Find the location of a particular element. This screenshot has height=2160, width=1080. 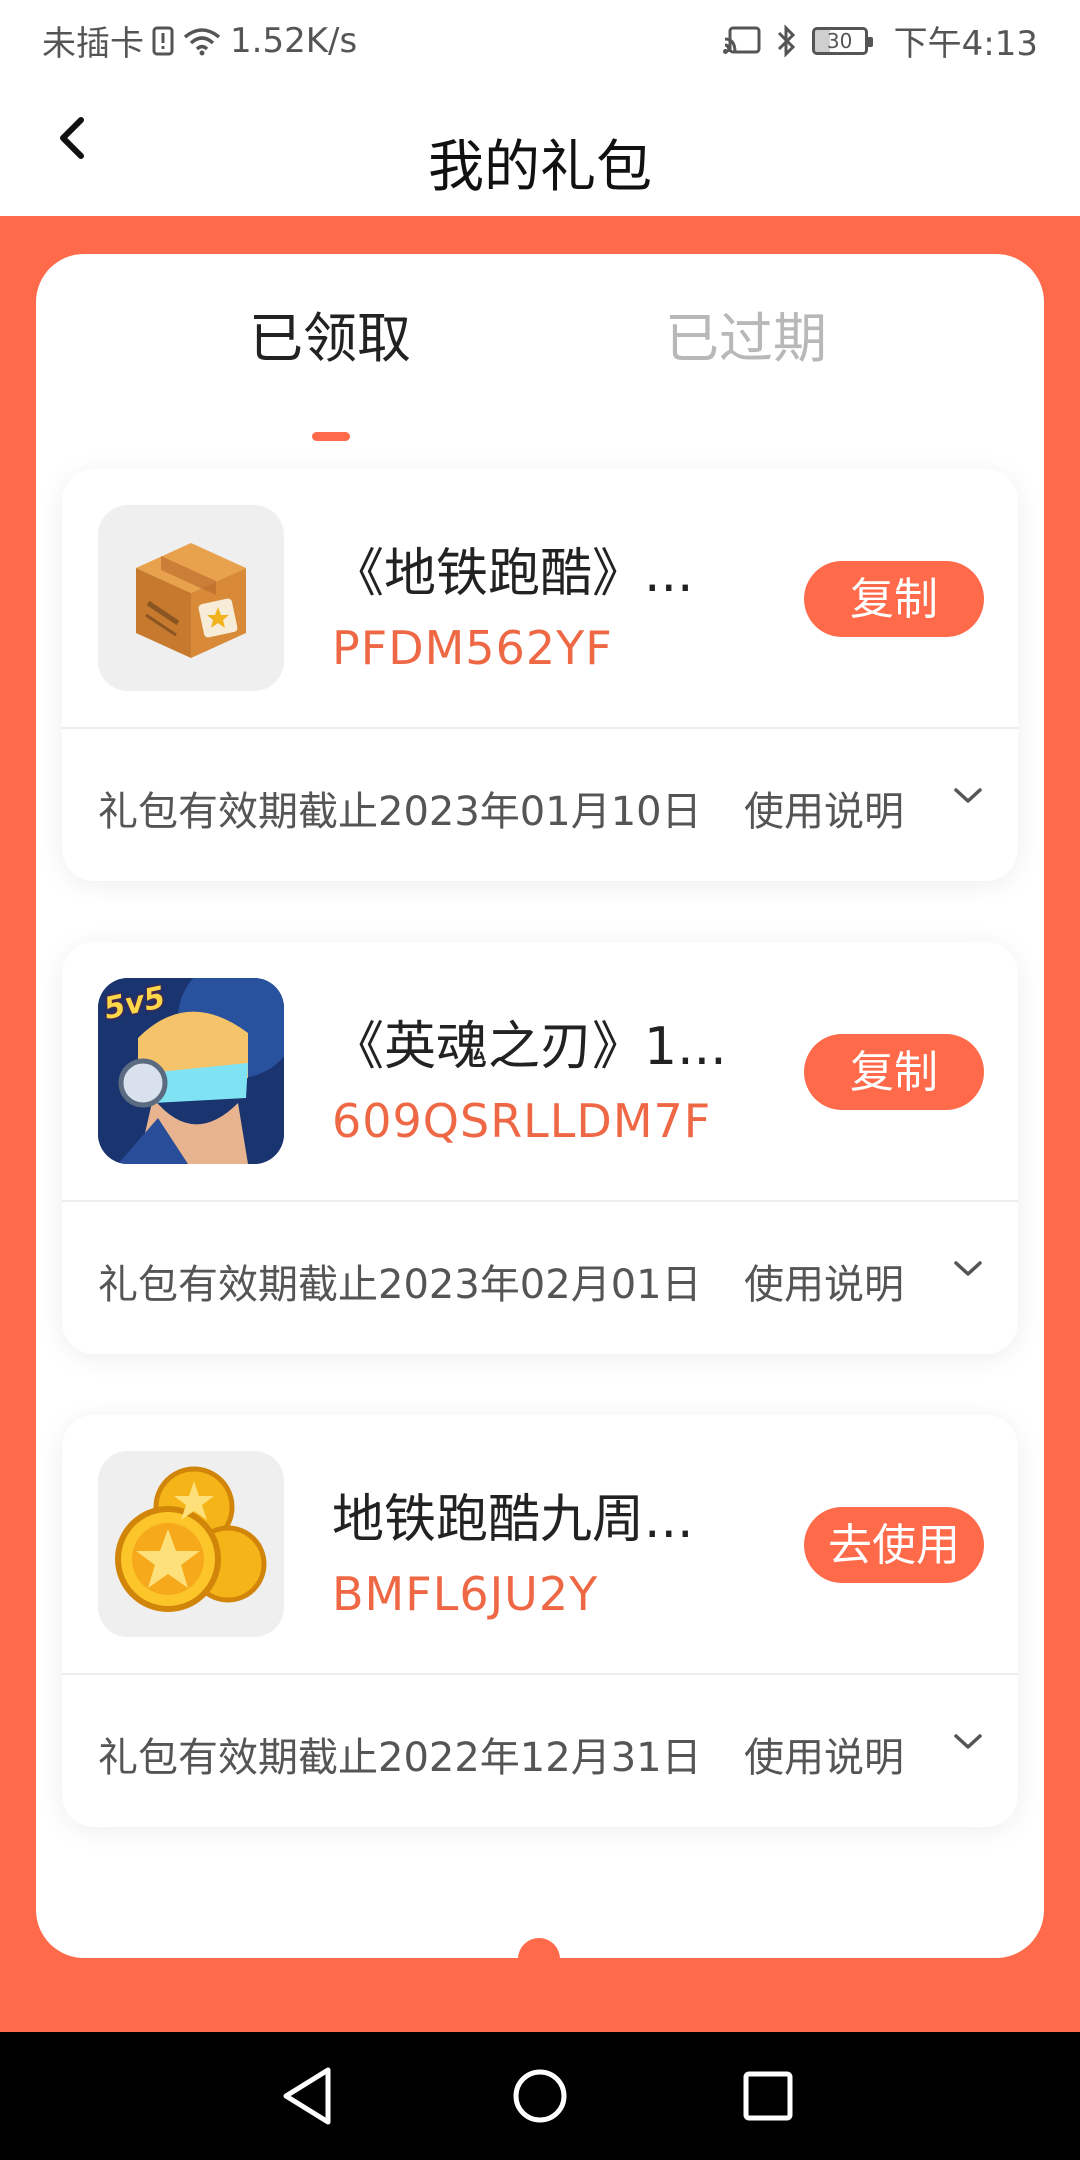

battery-level: 30 is located at coordinates (839, 40).